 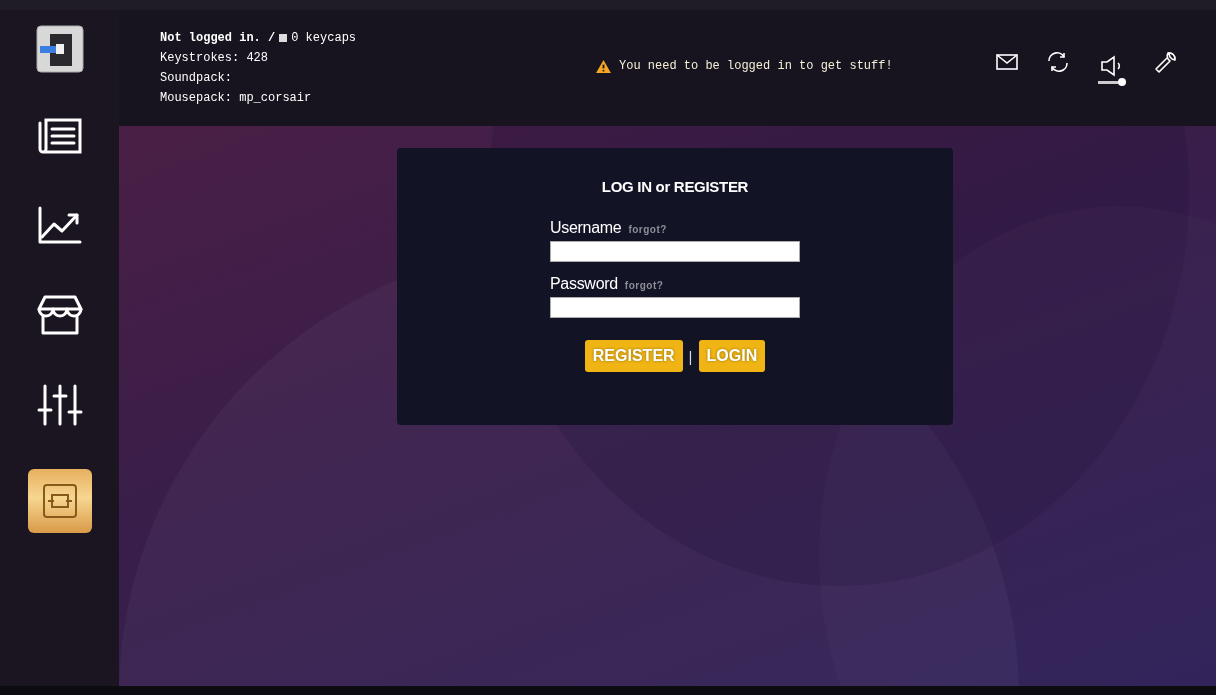 I want to click on login-status: Not logged in. /, so click(x=218, y=38).